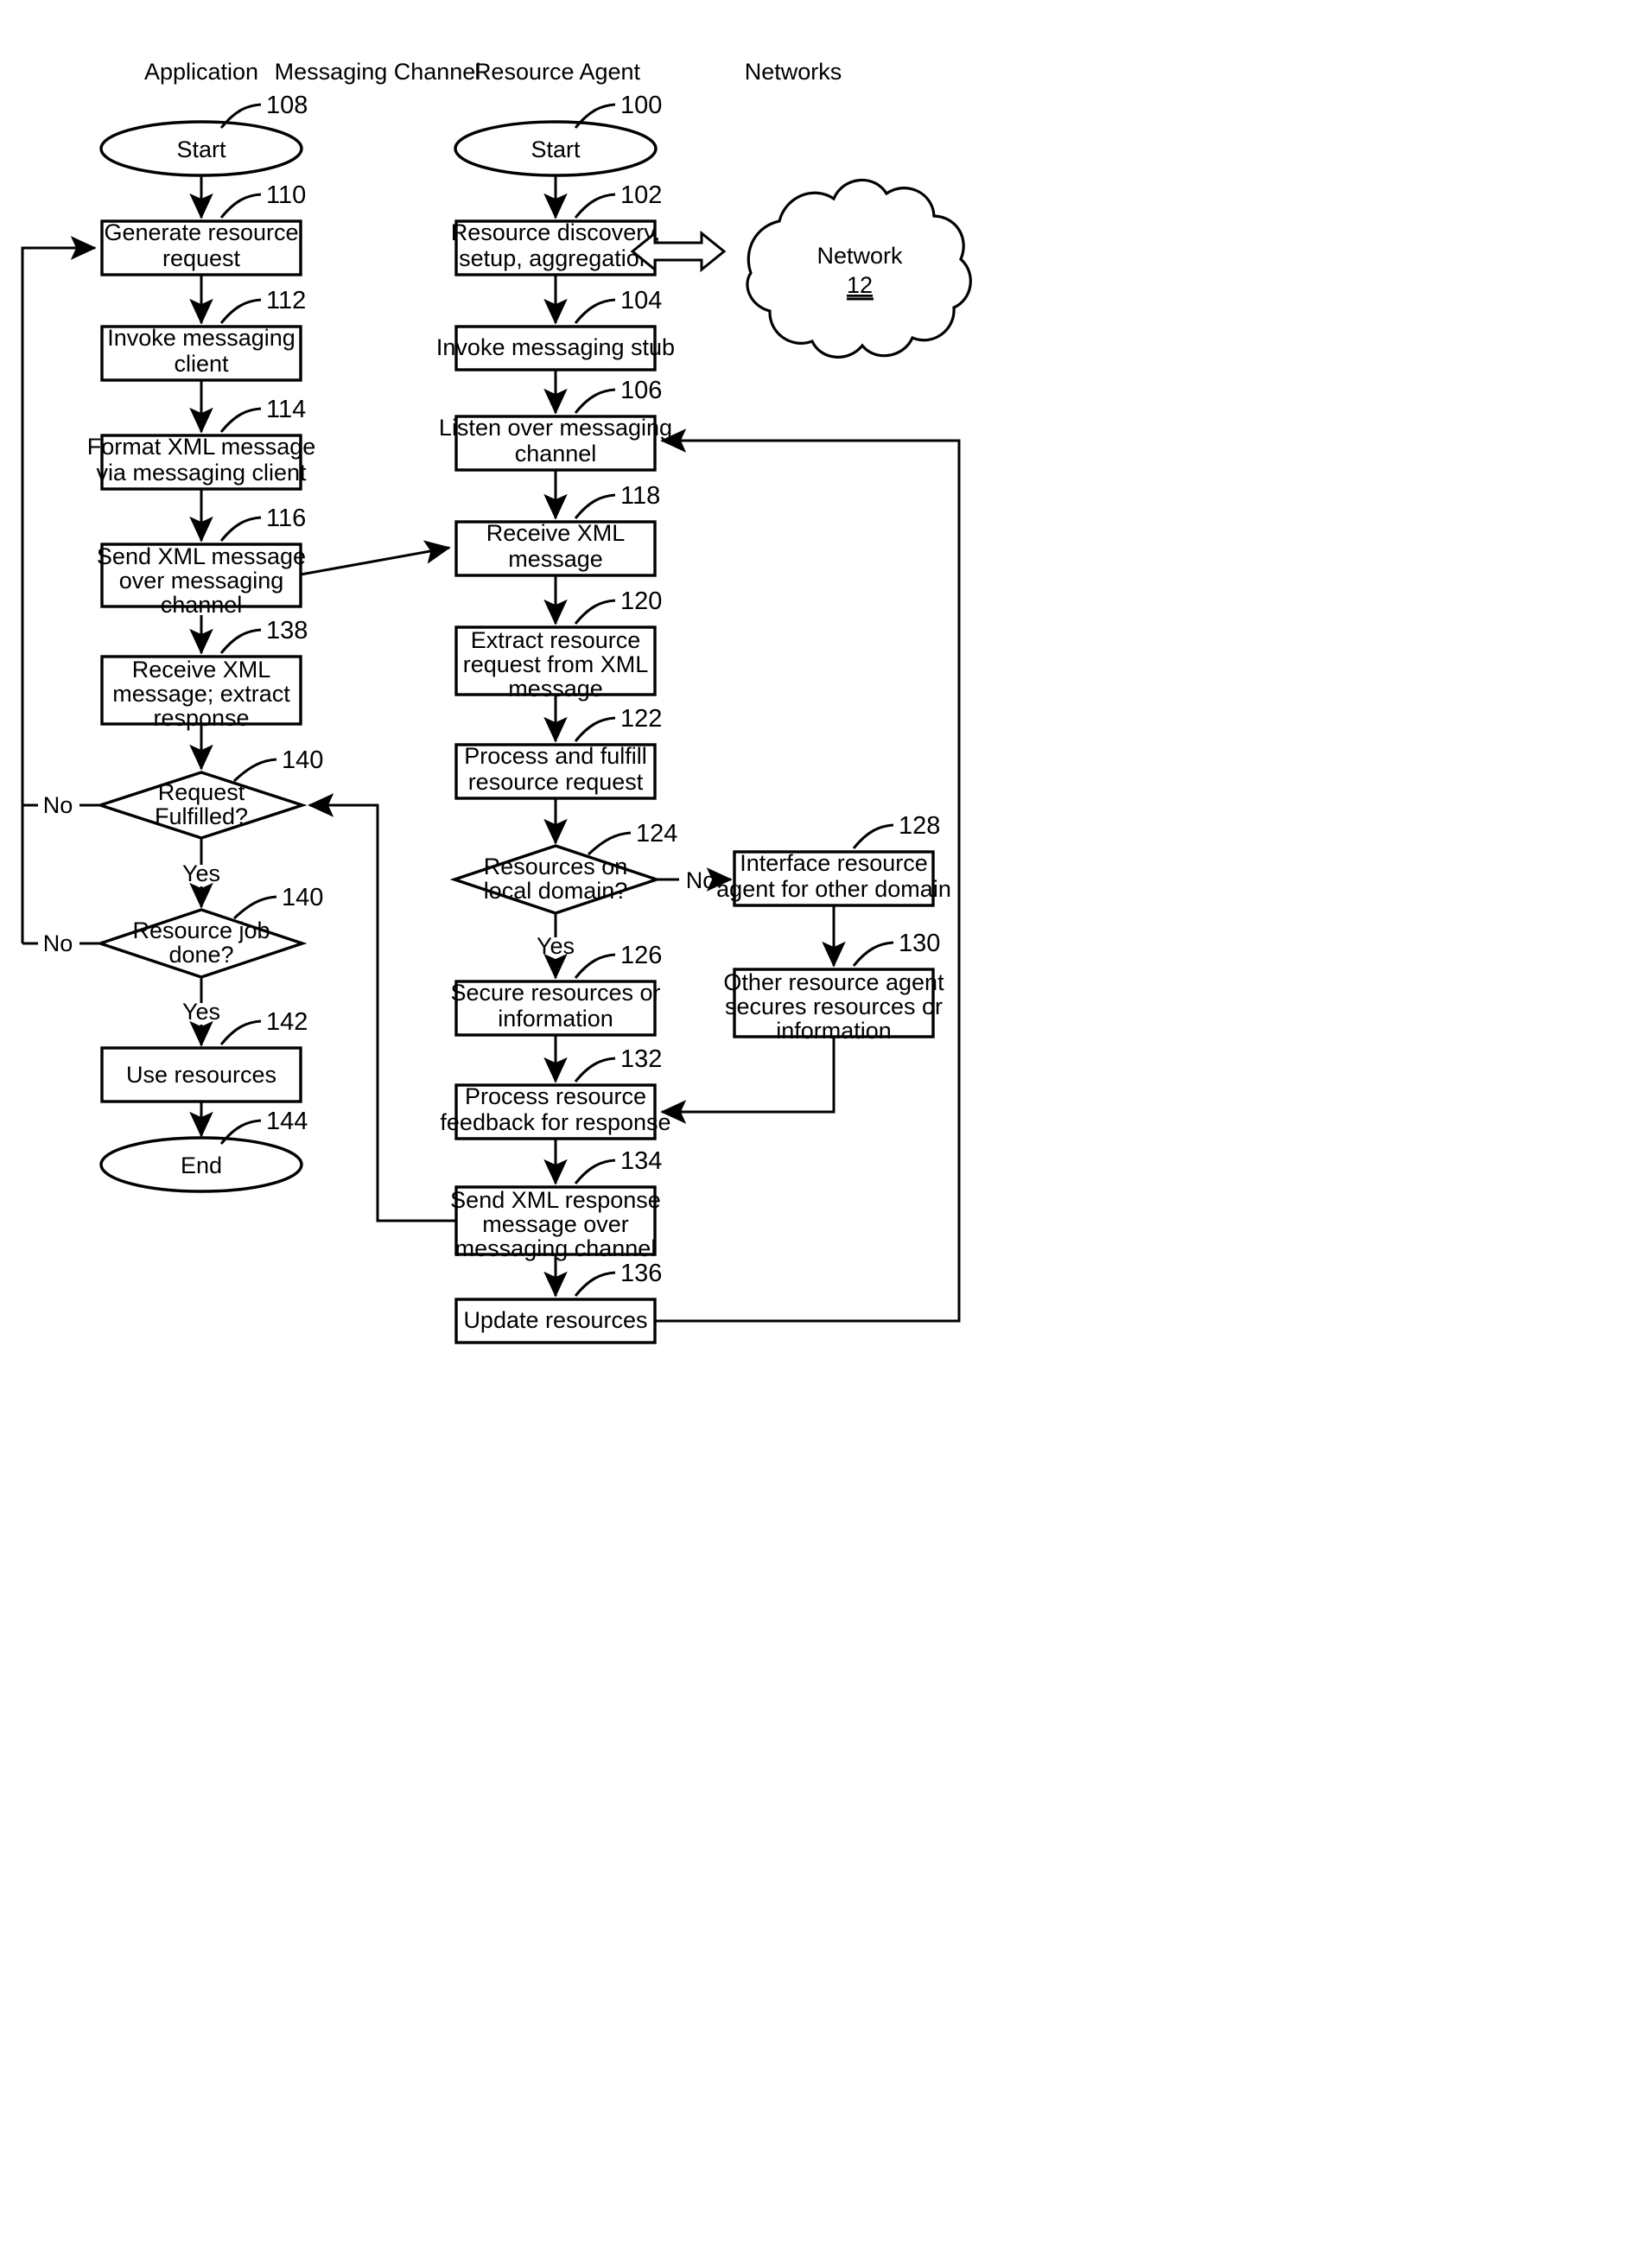 The height and width of the screenshot is (2254, 1652). I want to click on agent-step-130-line1: Other resource agent, so click(833, 982).